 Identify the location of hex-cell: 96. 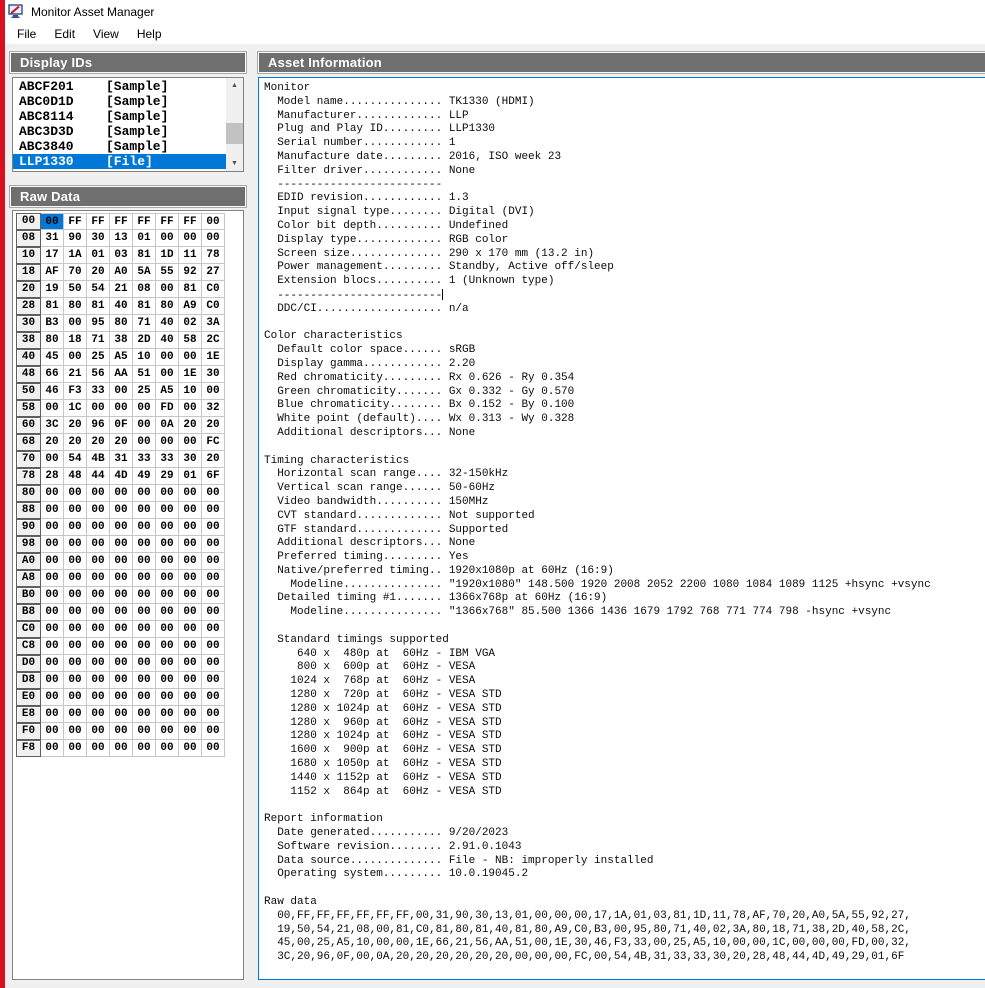
(98, 425).